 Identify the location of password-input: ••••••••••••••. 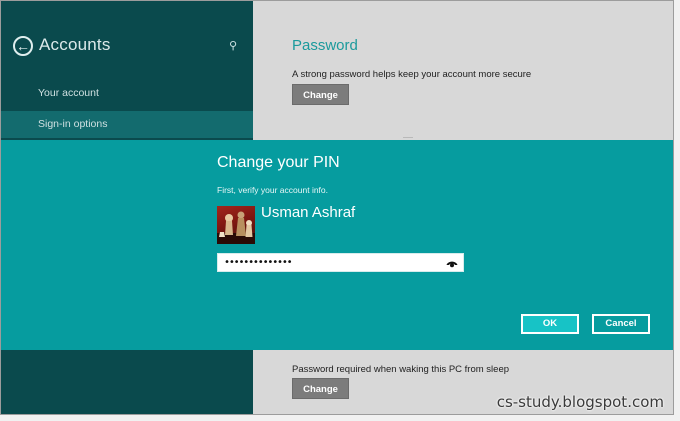
(340, 262).